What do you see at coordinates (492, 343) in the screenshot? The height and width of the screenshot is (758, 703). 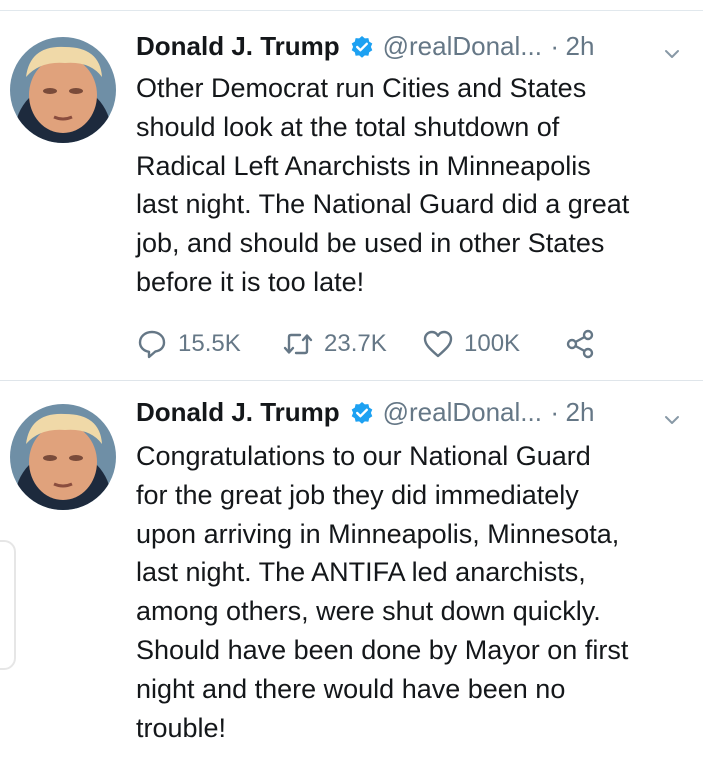 I see `like-count: 100K` at bounding box center [492, 343].